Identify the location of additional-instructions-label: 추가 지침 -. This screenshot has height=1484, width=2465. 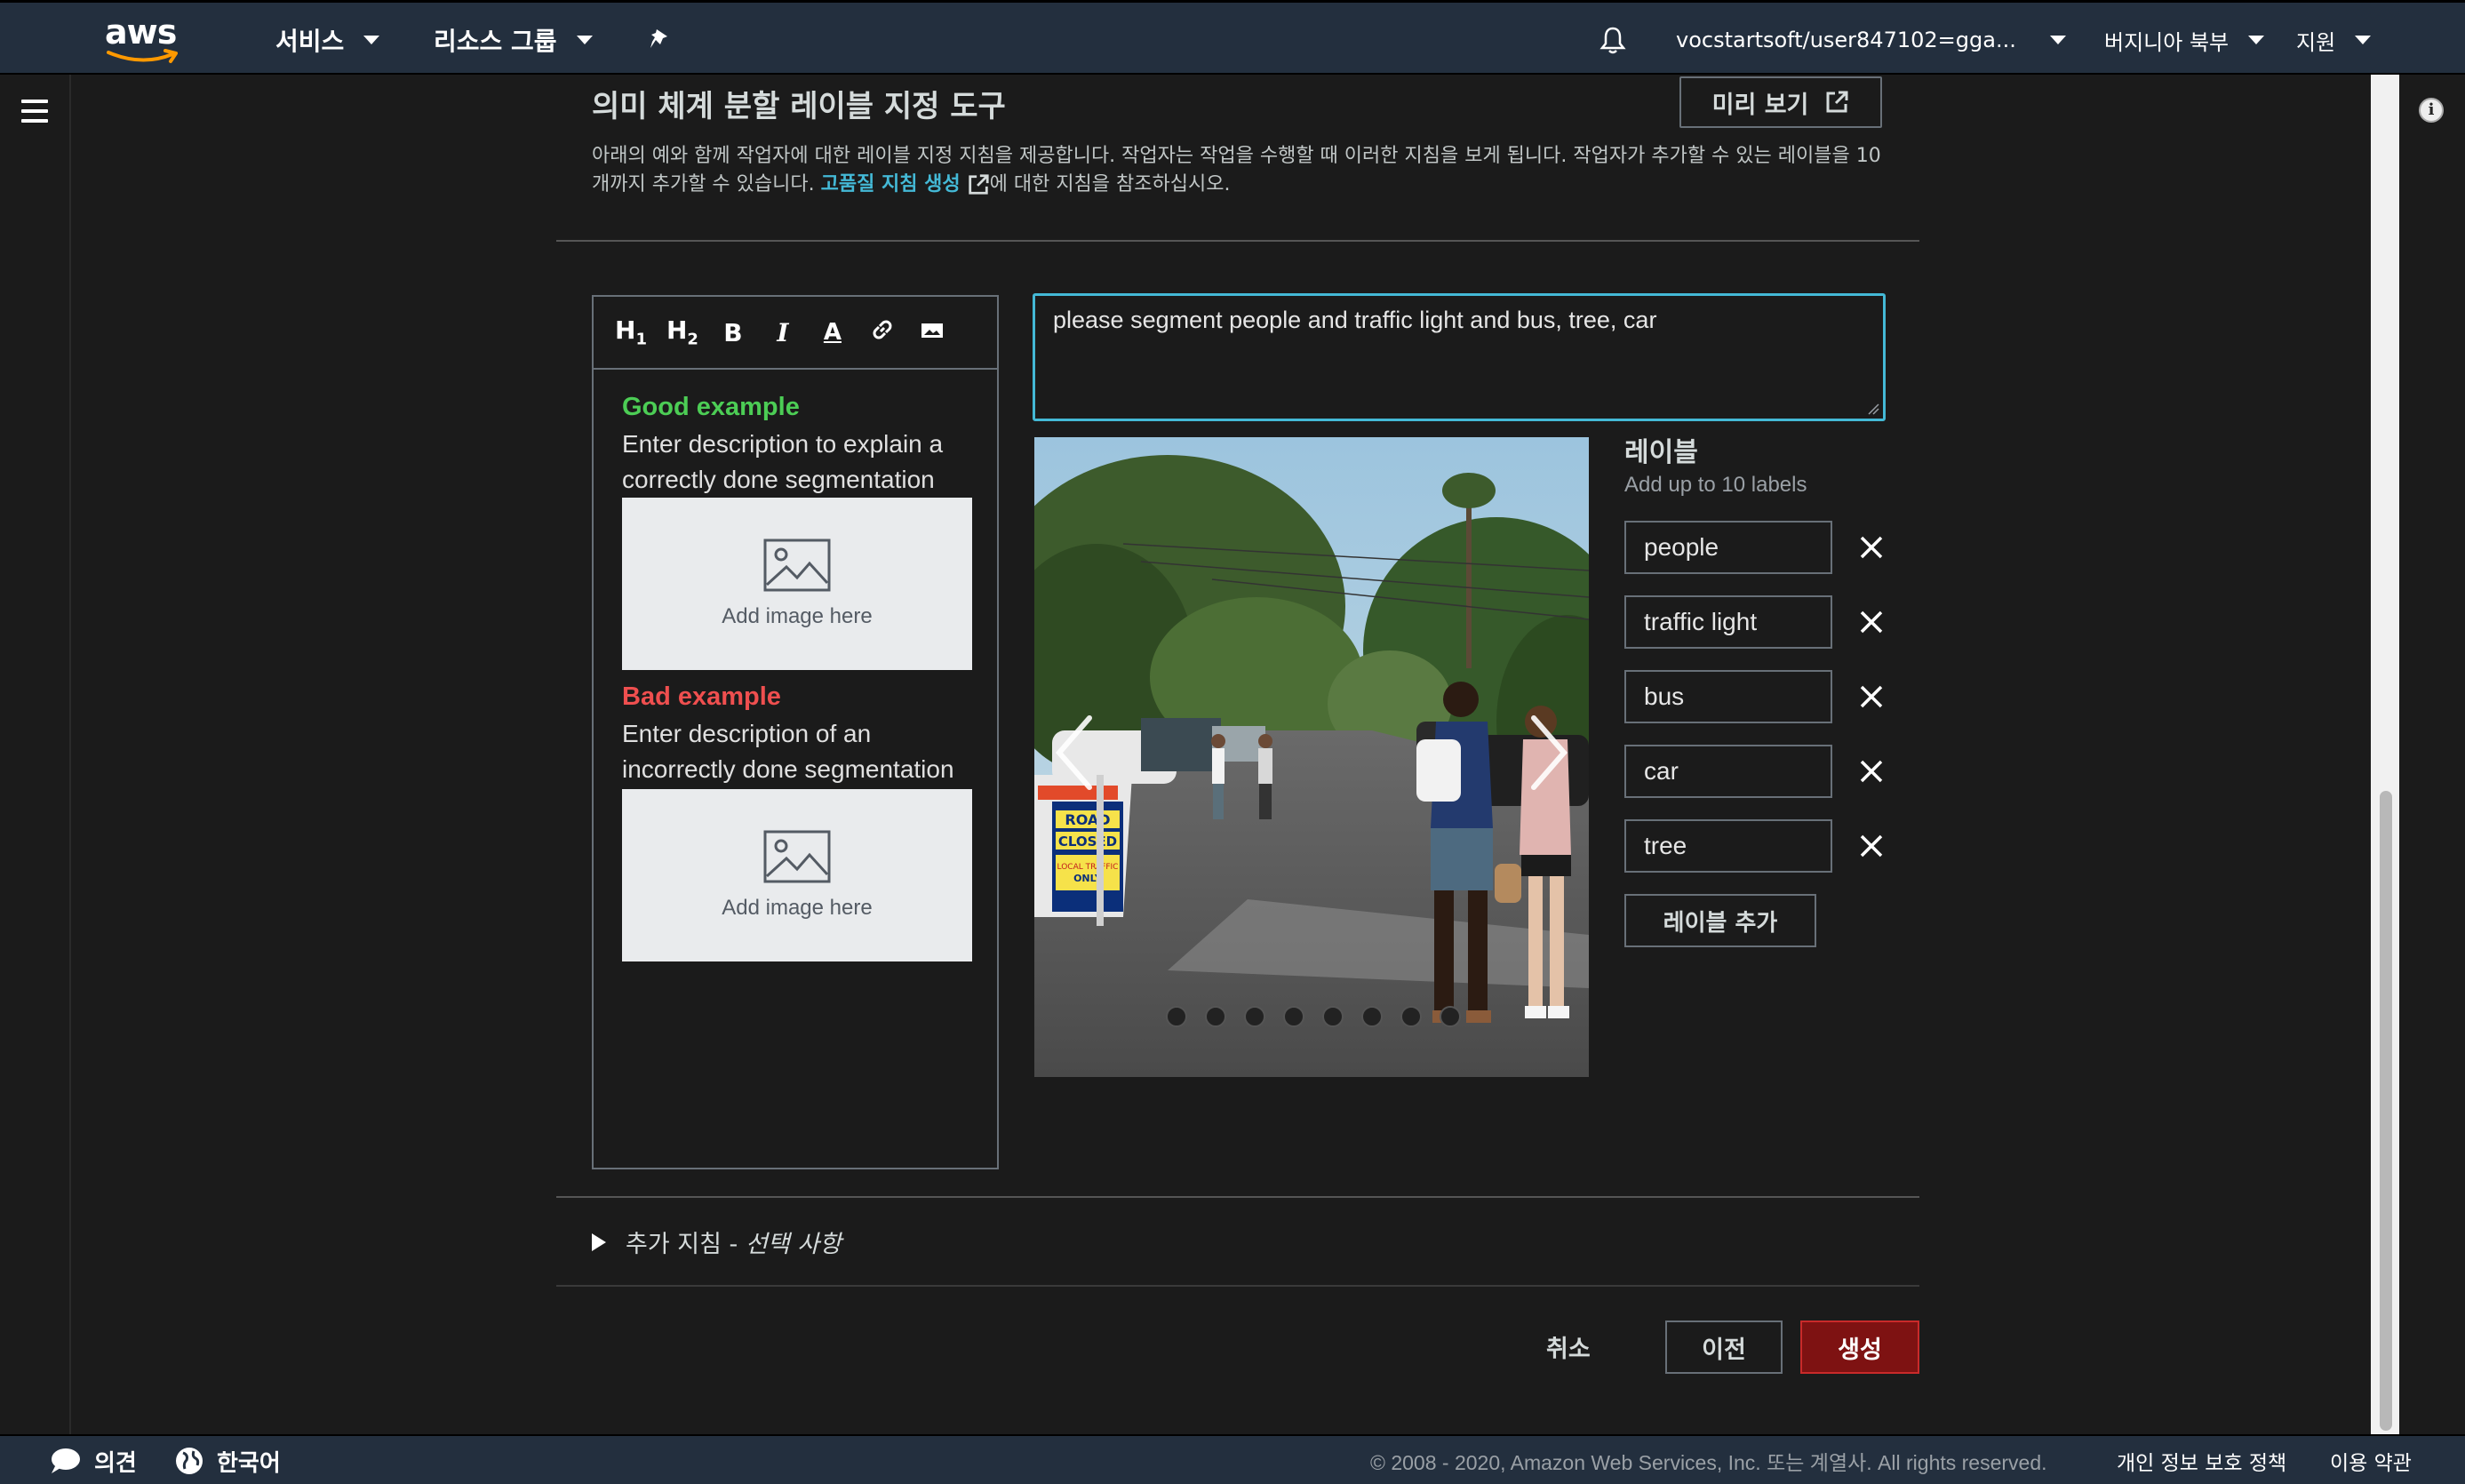
(686, 1244).